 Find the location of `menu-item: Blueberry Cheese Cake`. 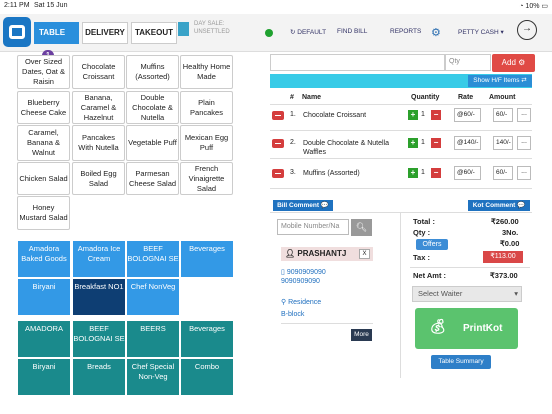

menu-item: Blueberry Cheese Cake is located at coordinates (43, 107).